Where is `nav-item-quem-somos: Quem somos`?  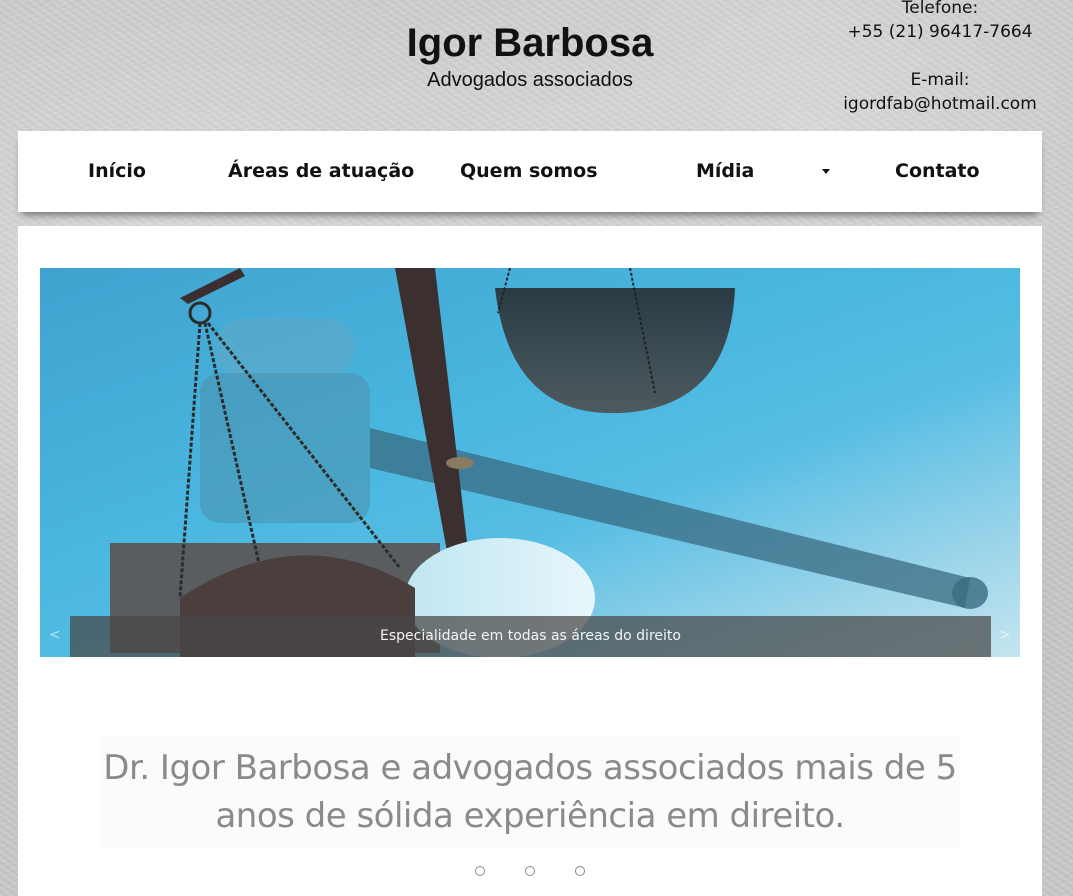
nav-item-quem-somos: Quem somos is located at coordinates (529, 171).